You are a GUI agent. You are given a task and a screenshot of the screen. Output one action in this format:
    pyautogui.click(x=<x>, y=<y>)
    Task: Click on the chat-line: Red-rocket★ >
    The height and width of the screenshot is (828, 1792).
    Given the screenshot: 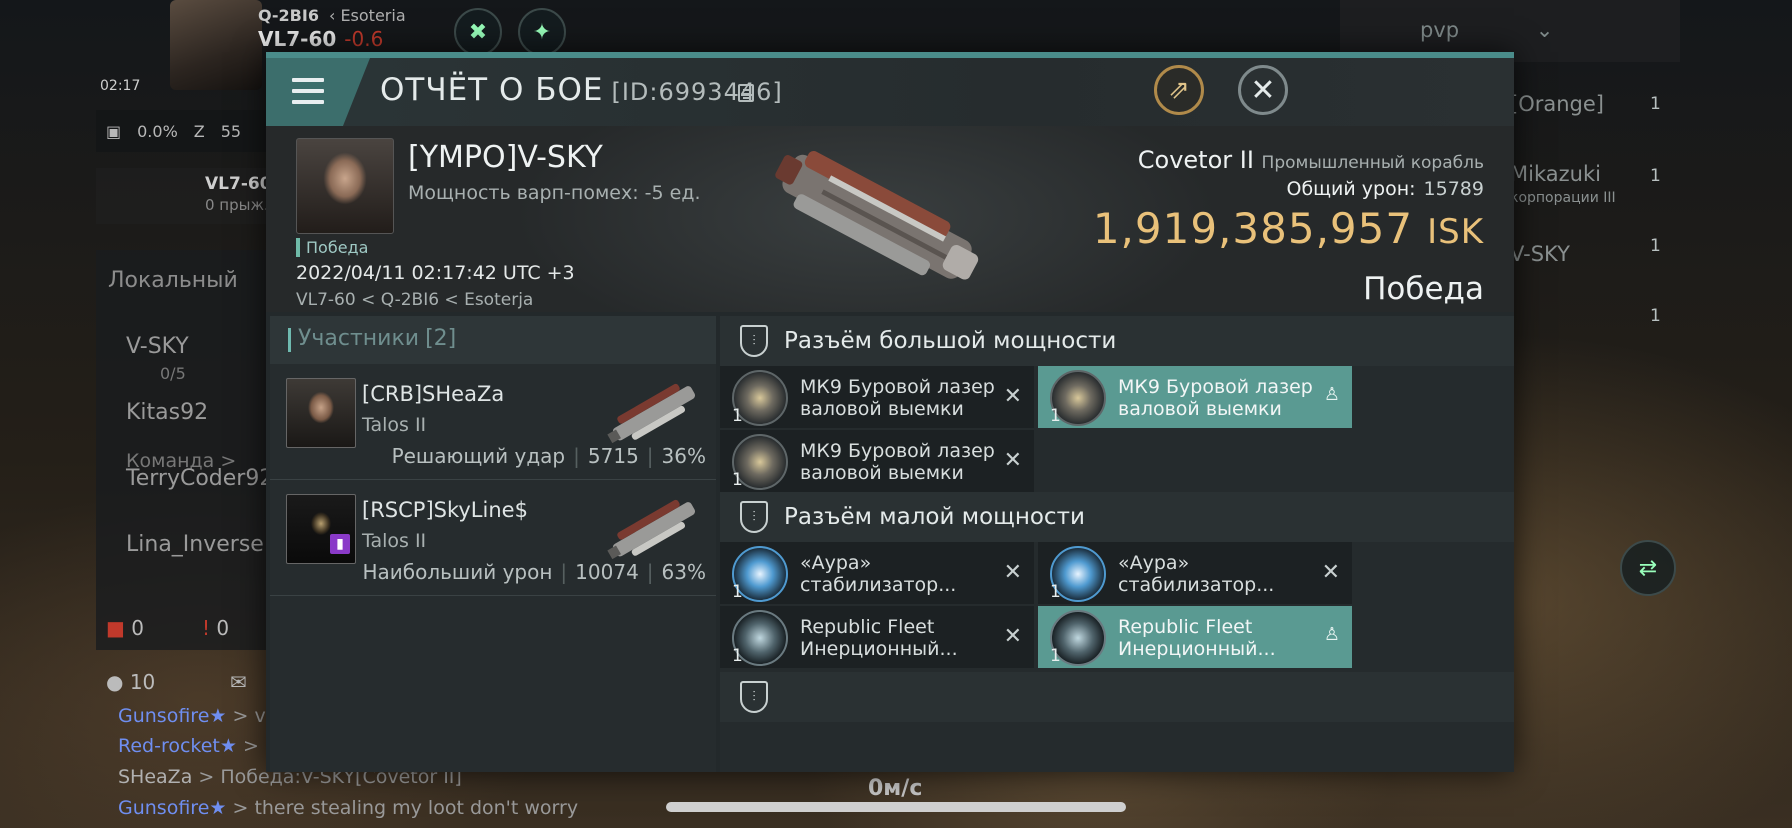 What is the action you would take?
    pyautogui.click(x=188, y=746)
    